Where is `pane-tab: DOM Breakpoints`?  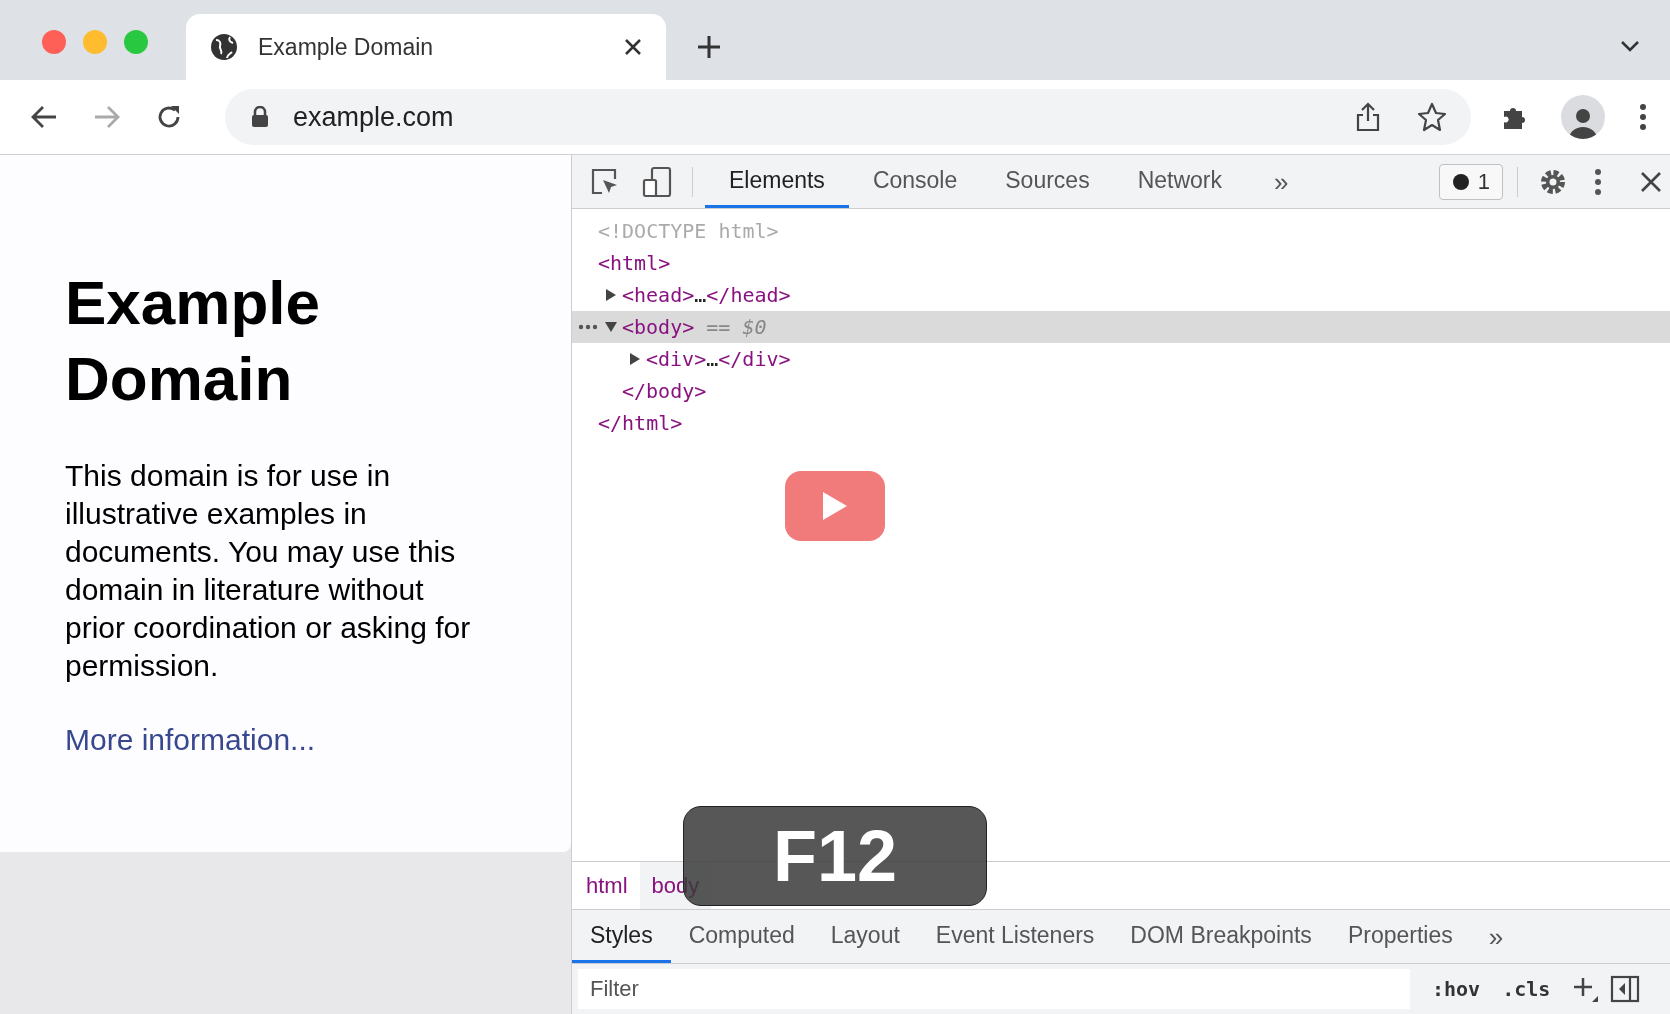 pane-tab: DOM Breakpoints is located at coordinates (1221, 936).